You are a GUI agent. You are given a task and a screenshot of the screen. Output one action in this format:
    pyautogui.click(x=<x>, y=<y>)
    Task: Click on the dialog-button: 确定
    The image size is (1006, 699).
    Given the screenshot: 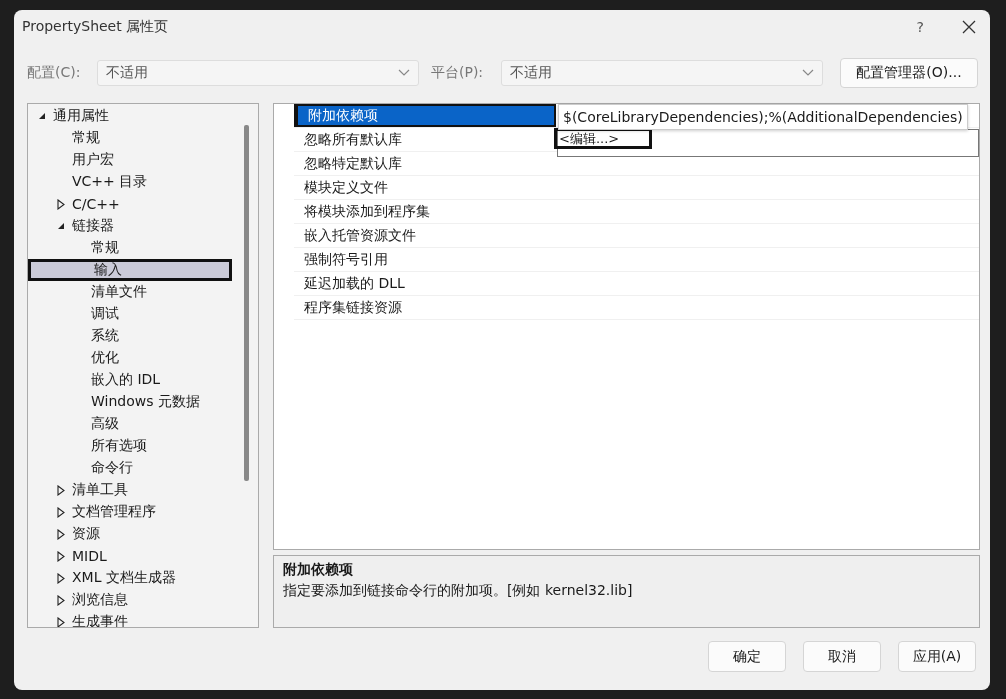 What is the action you would take?
    pyautogui.click(x=747, y=656)
    